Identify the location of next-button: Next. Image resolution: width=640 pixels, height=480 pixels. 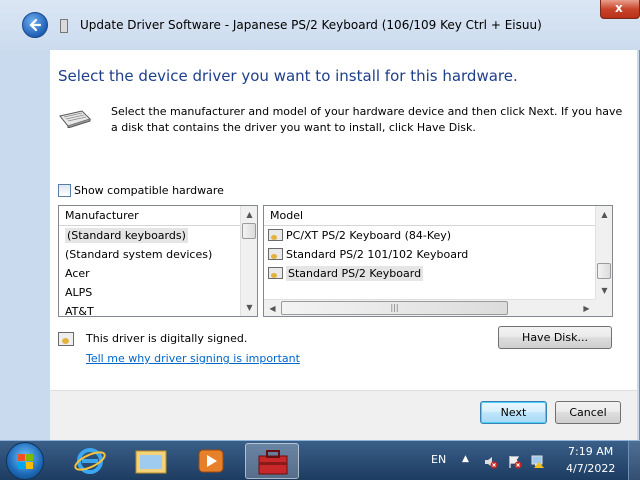
(513, 412).